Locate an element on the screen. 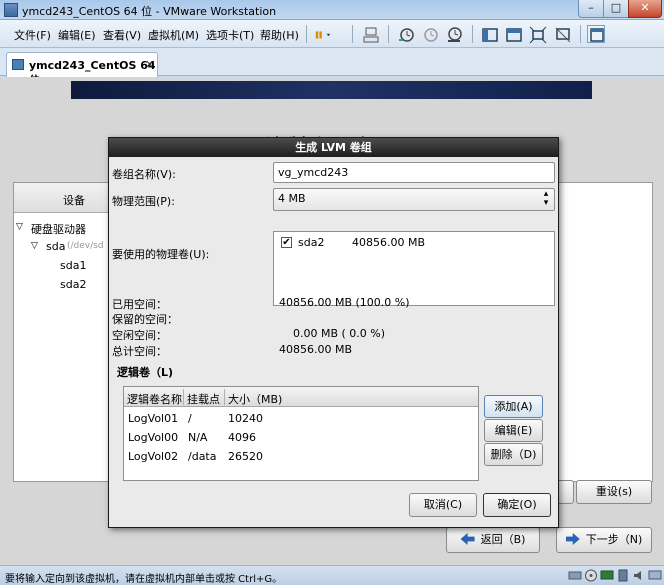 This screenshot has width=664, height=585. next-button: 下一步（N) is located at coordinates (604, 540).